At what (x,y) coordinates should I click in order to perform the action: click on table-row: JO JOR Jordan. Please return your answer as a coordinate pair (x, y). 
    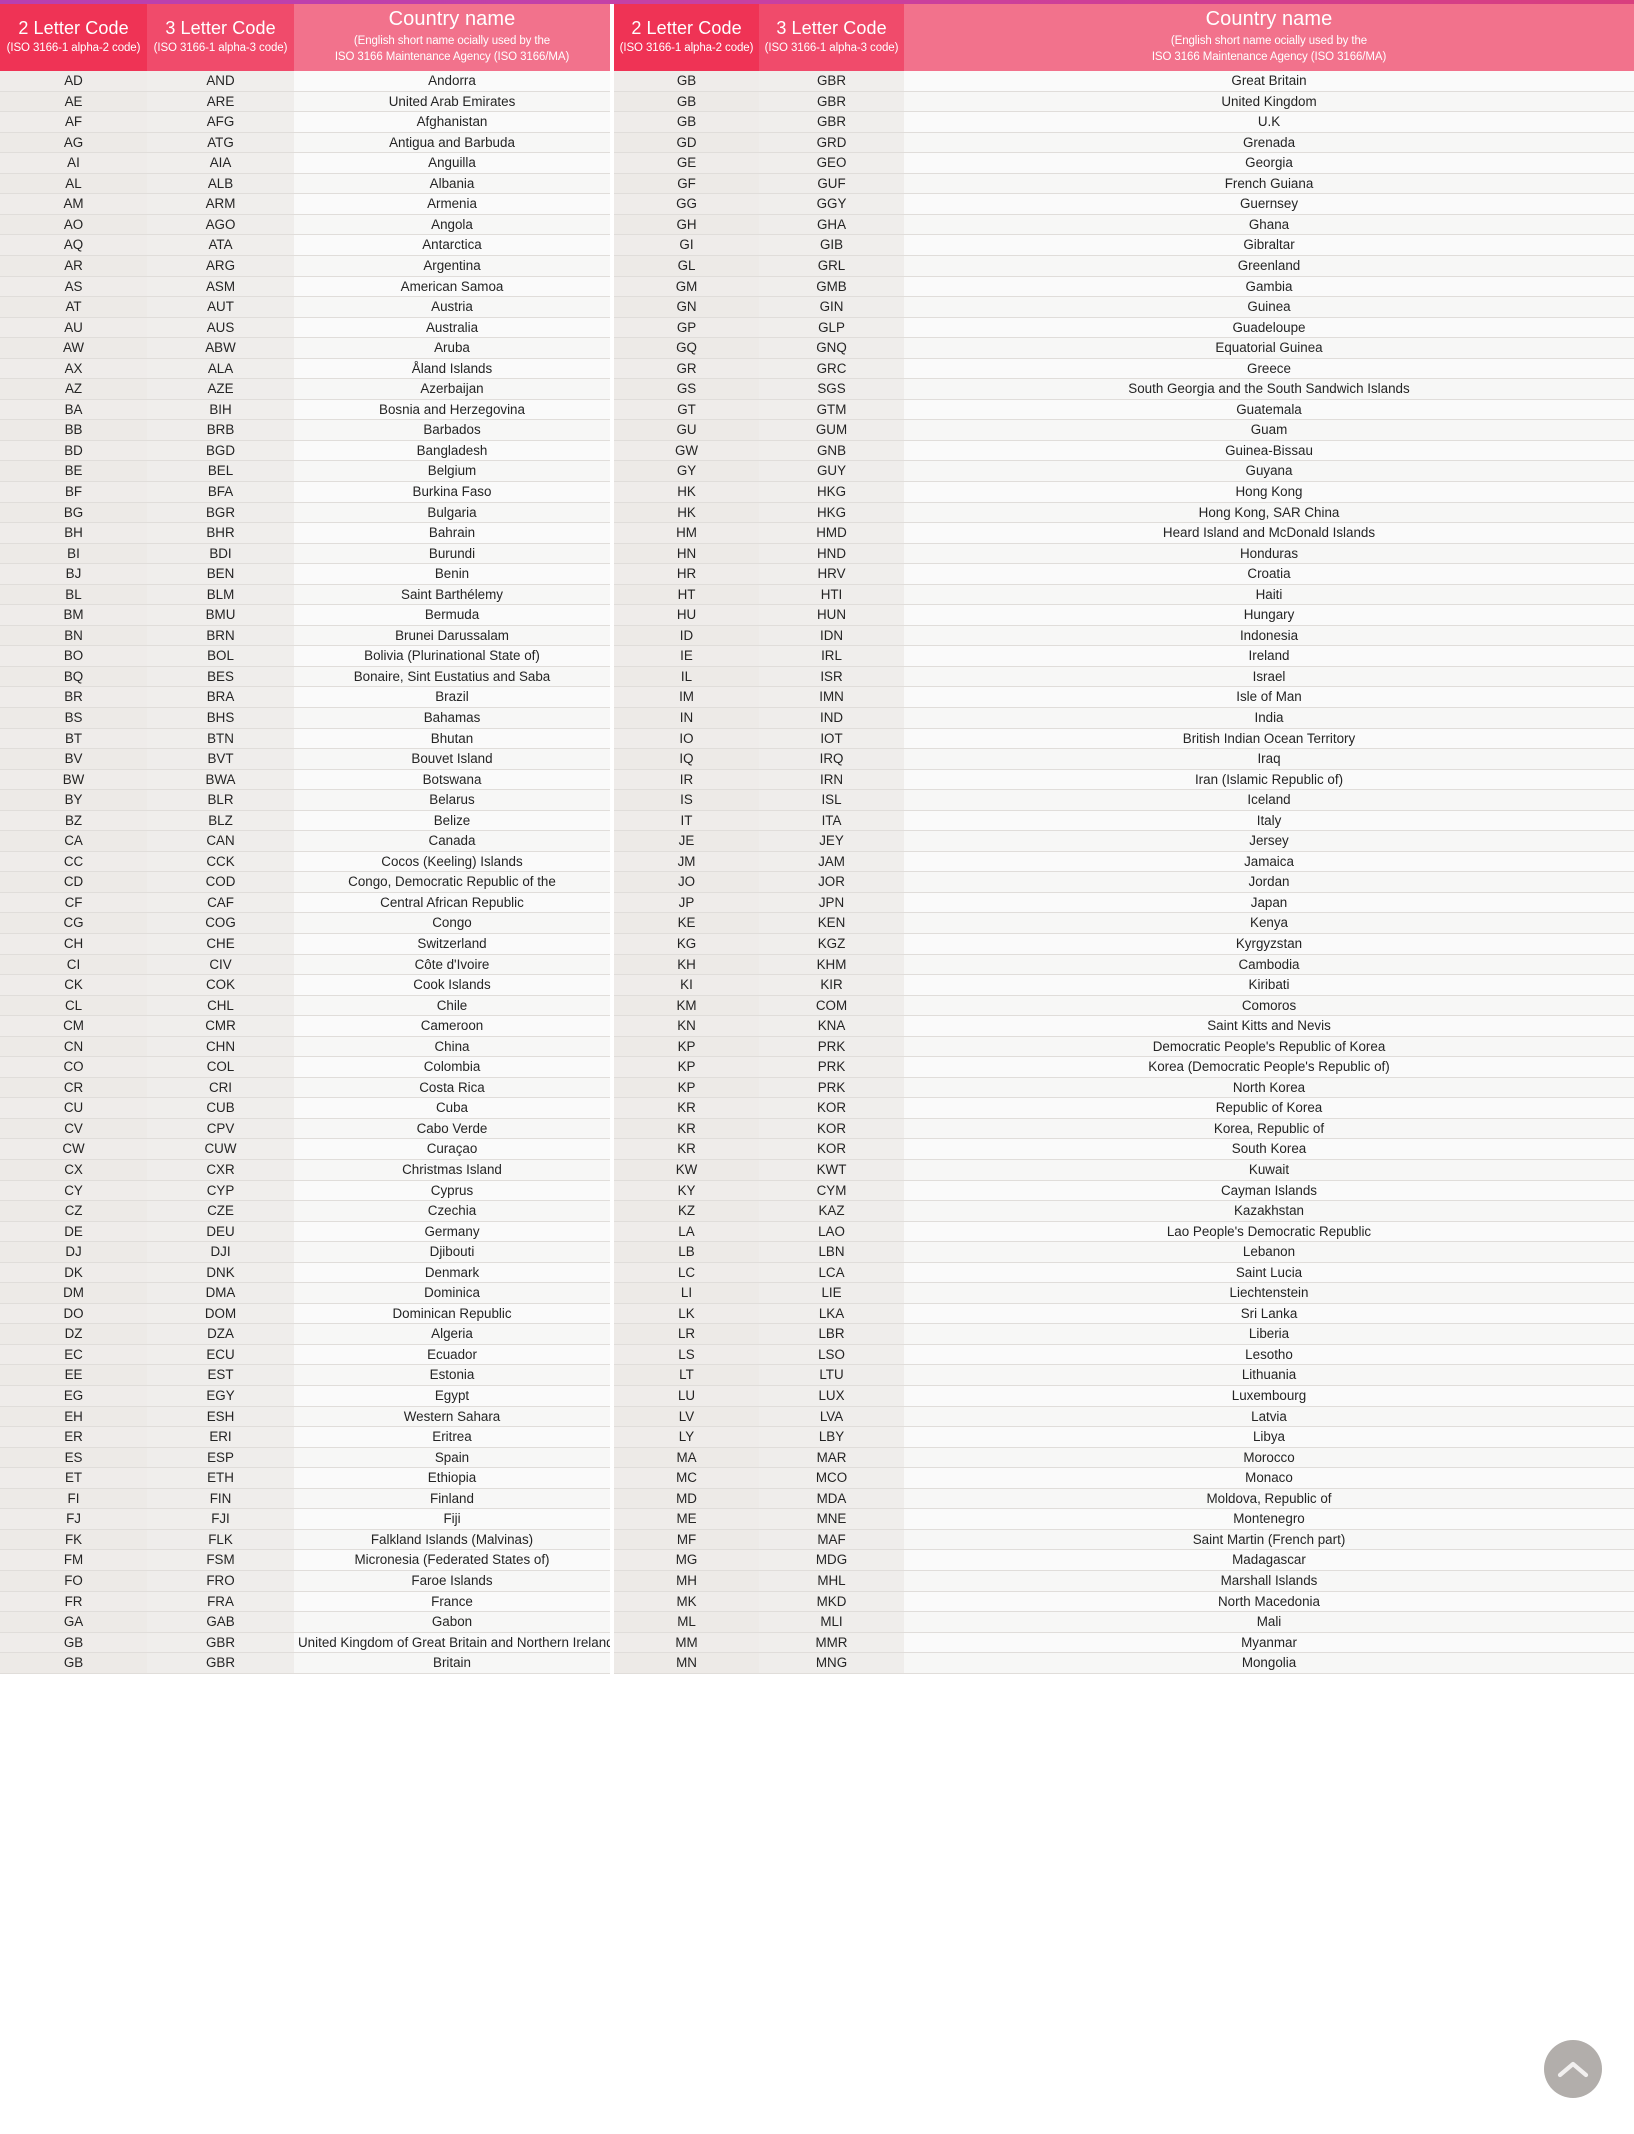
    Looking at the image, I should click on (1124, 882).